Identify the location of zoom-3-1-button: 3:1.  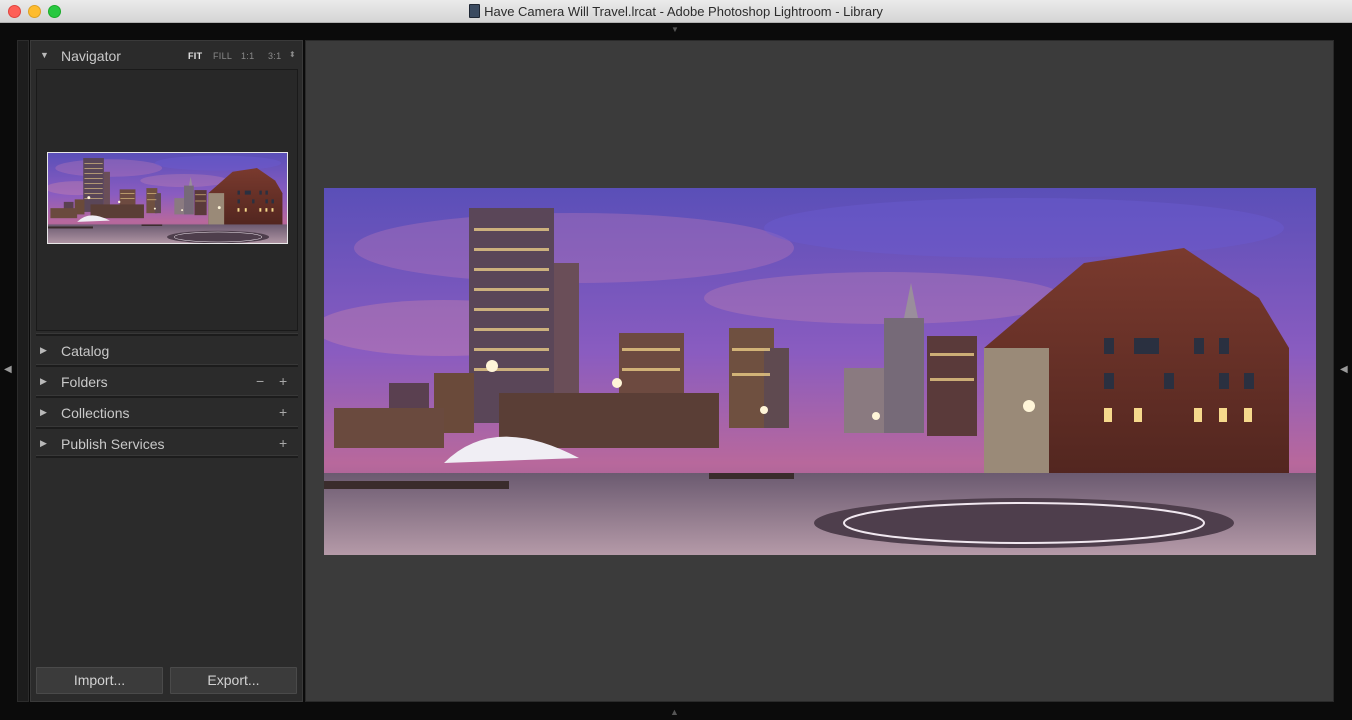
(274, 56).